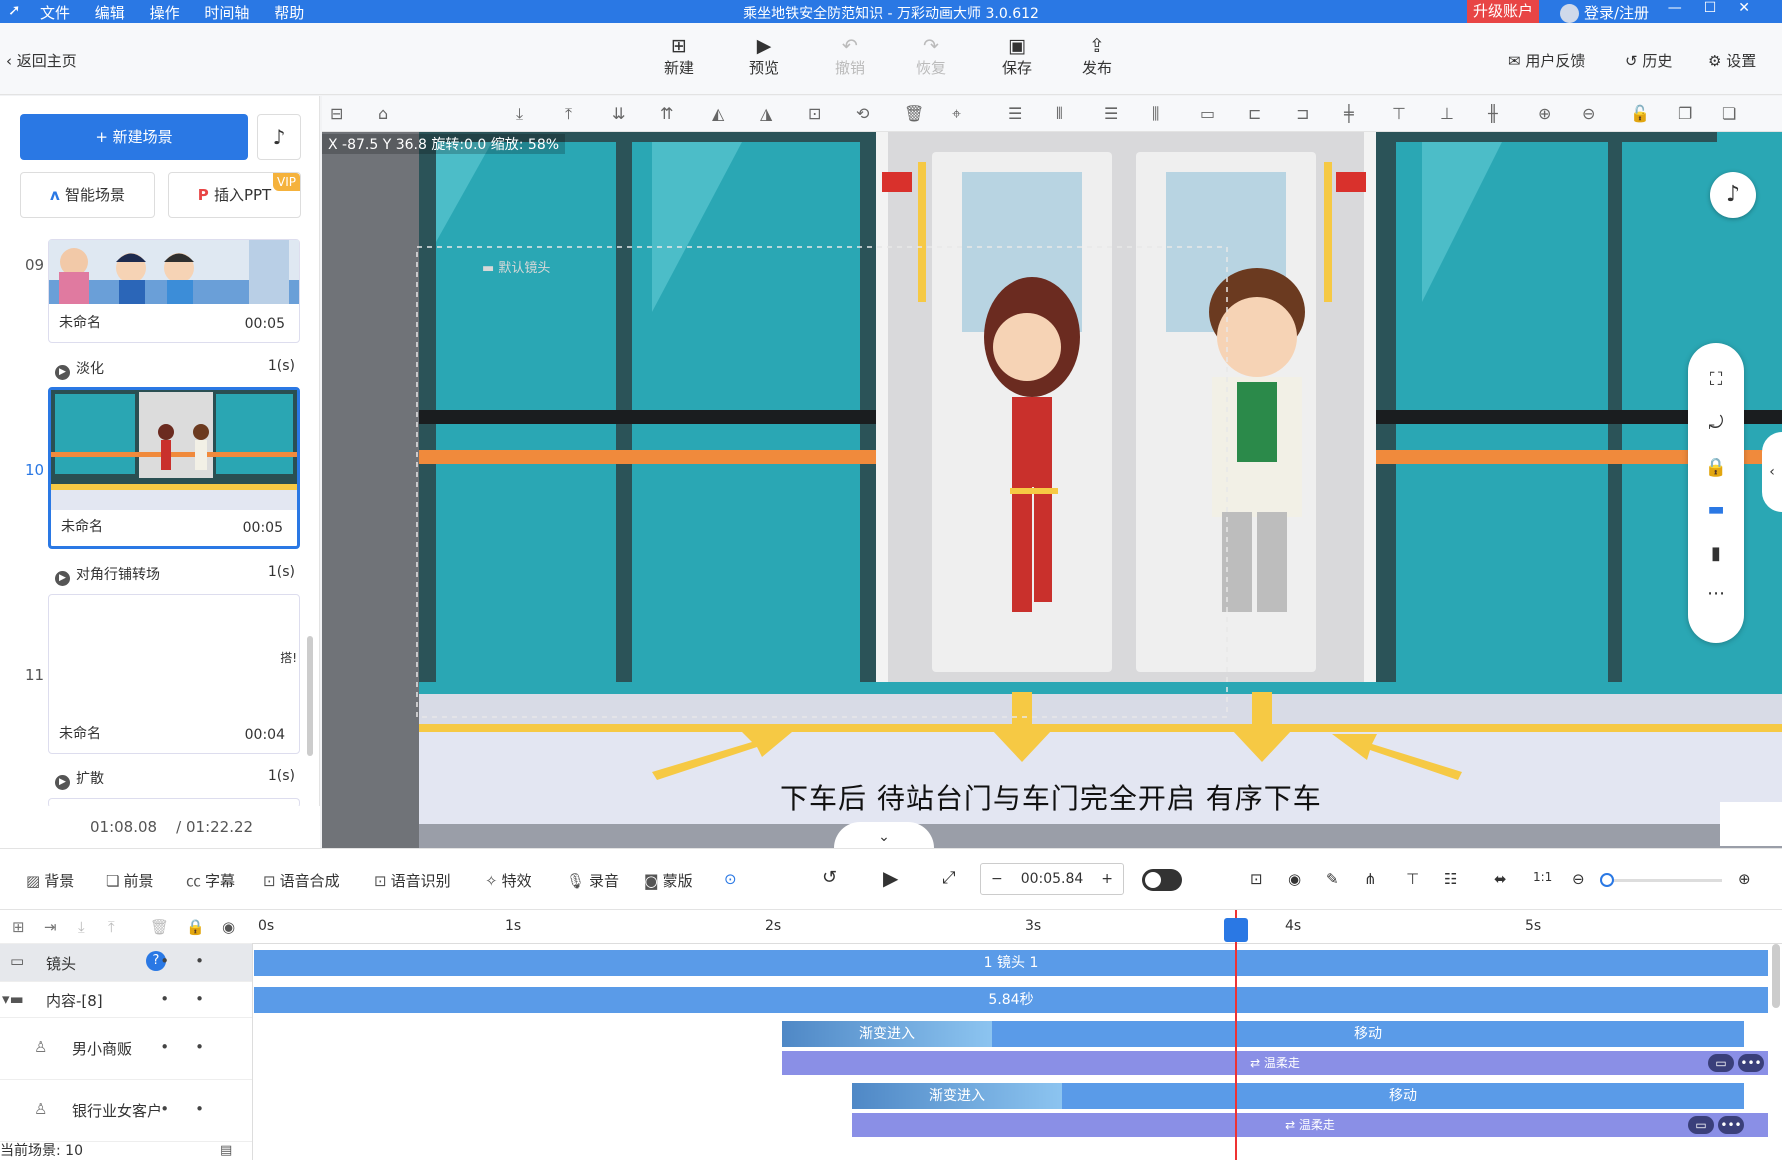  I want to click on feedback-button: ✉ 用户反馈, so click(1546, 60).